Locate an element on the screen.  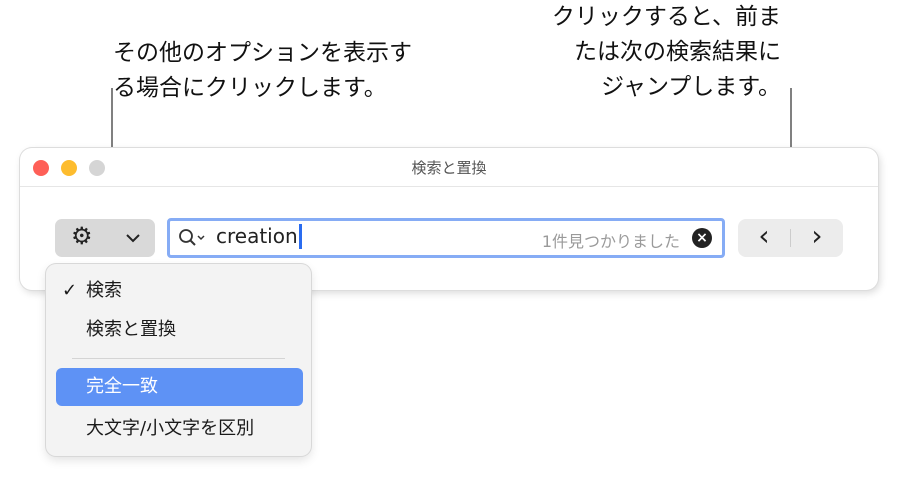
result-count: 1件見つかりました is located at coordinates (610, 241).